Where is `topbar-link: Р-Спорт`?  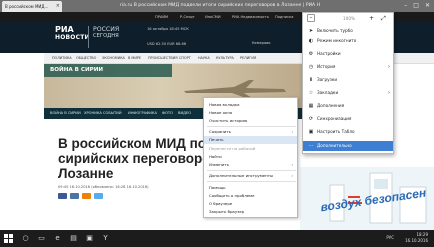 topbar-link: Р-Спорт is located at coordinates (187, 17).